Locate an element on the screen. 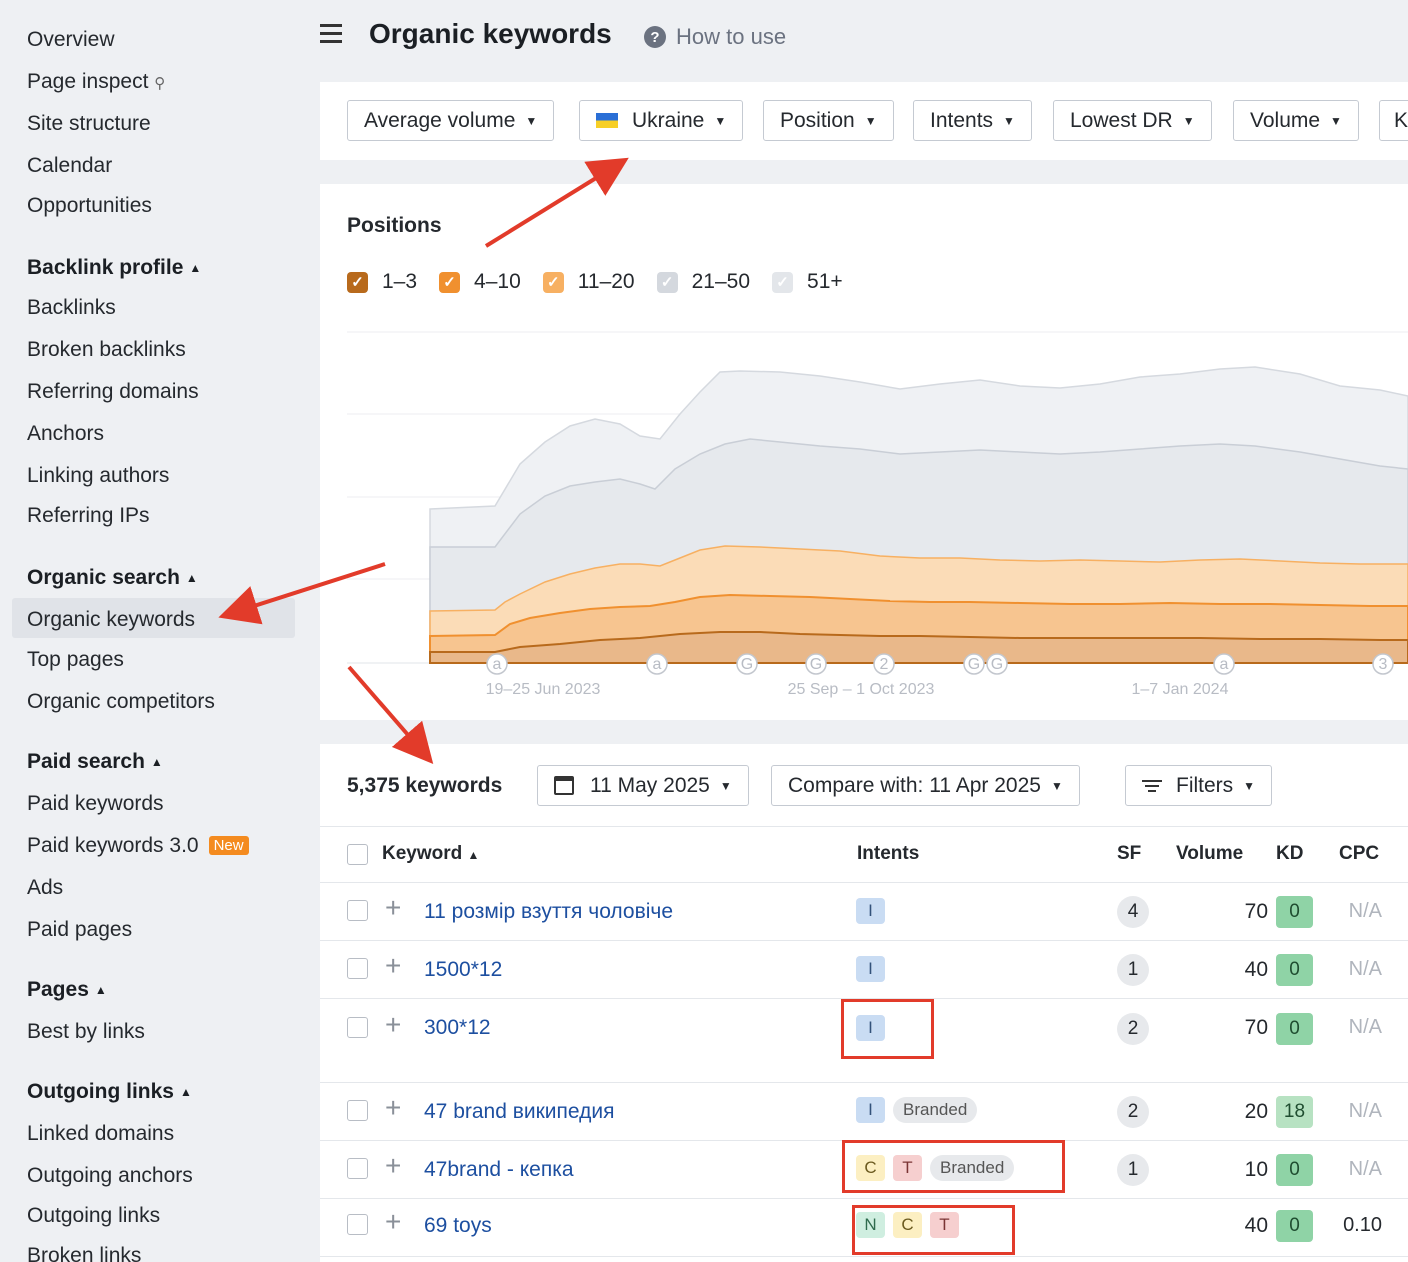 The width and height of the screenshot is (1408, 1262). keyword-link: 47 brand википедия is located at coordinates (519, 1112).